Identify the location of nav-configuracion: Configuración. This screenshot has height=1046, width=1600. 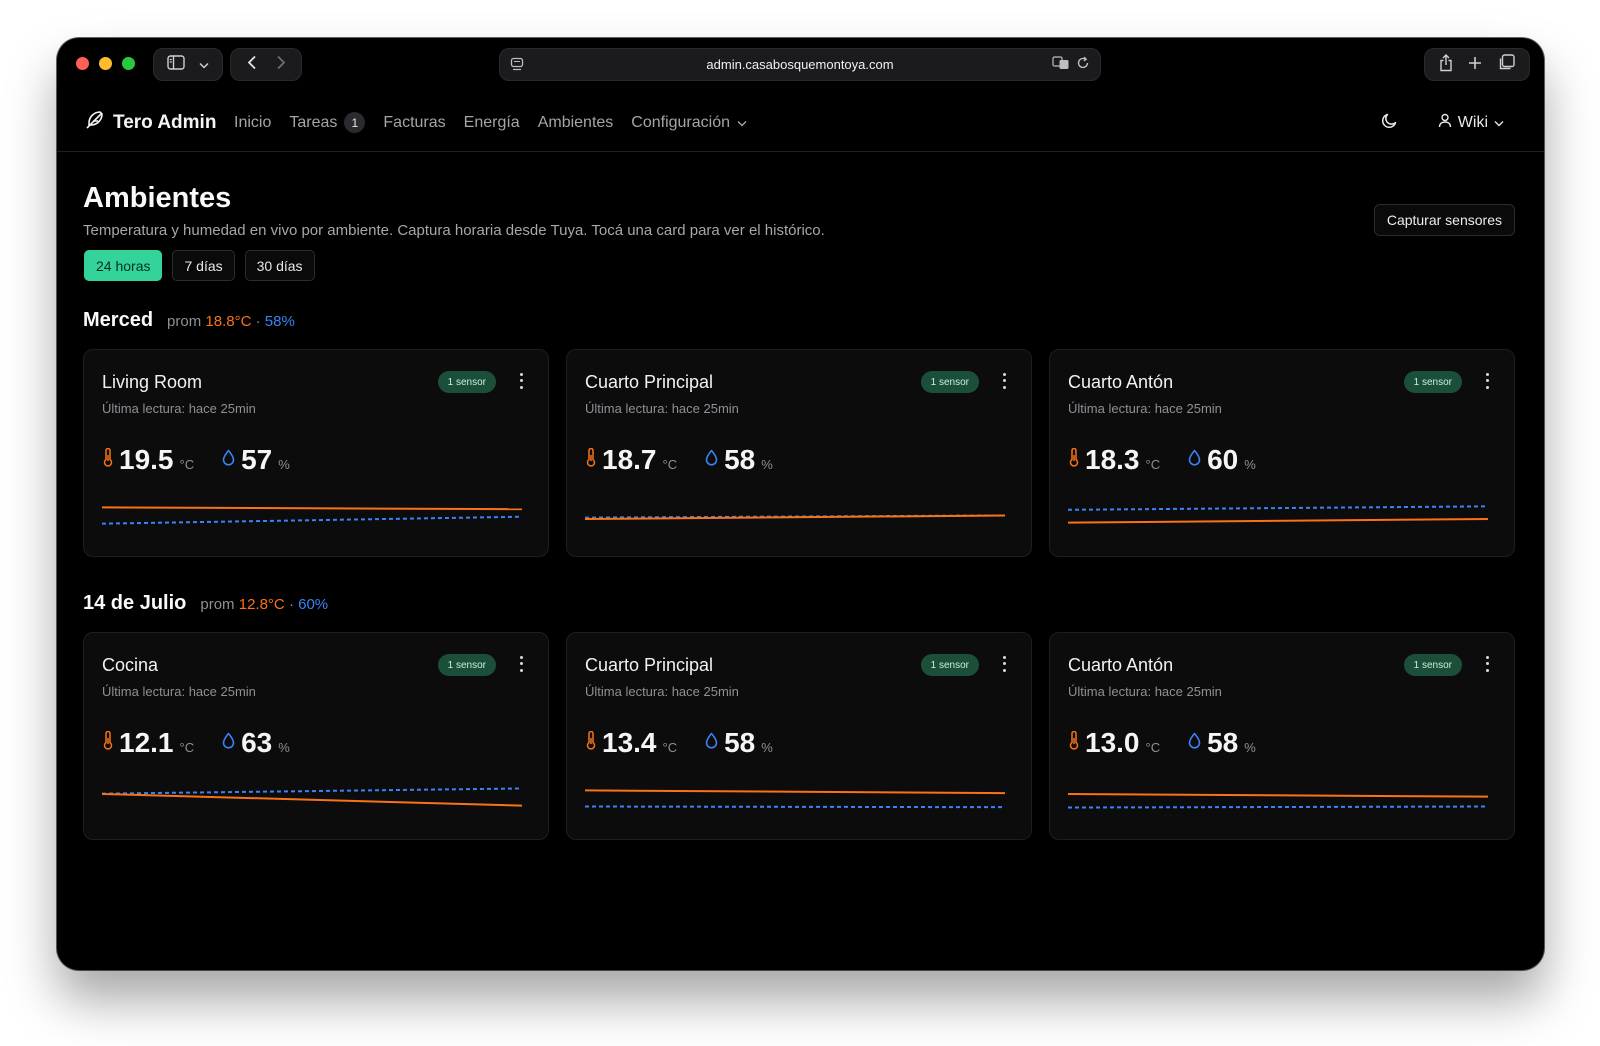
(689, 123).